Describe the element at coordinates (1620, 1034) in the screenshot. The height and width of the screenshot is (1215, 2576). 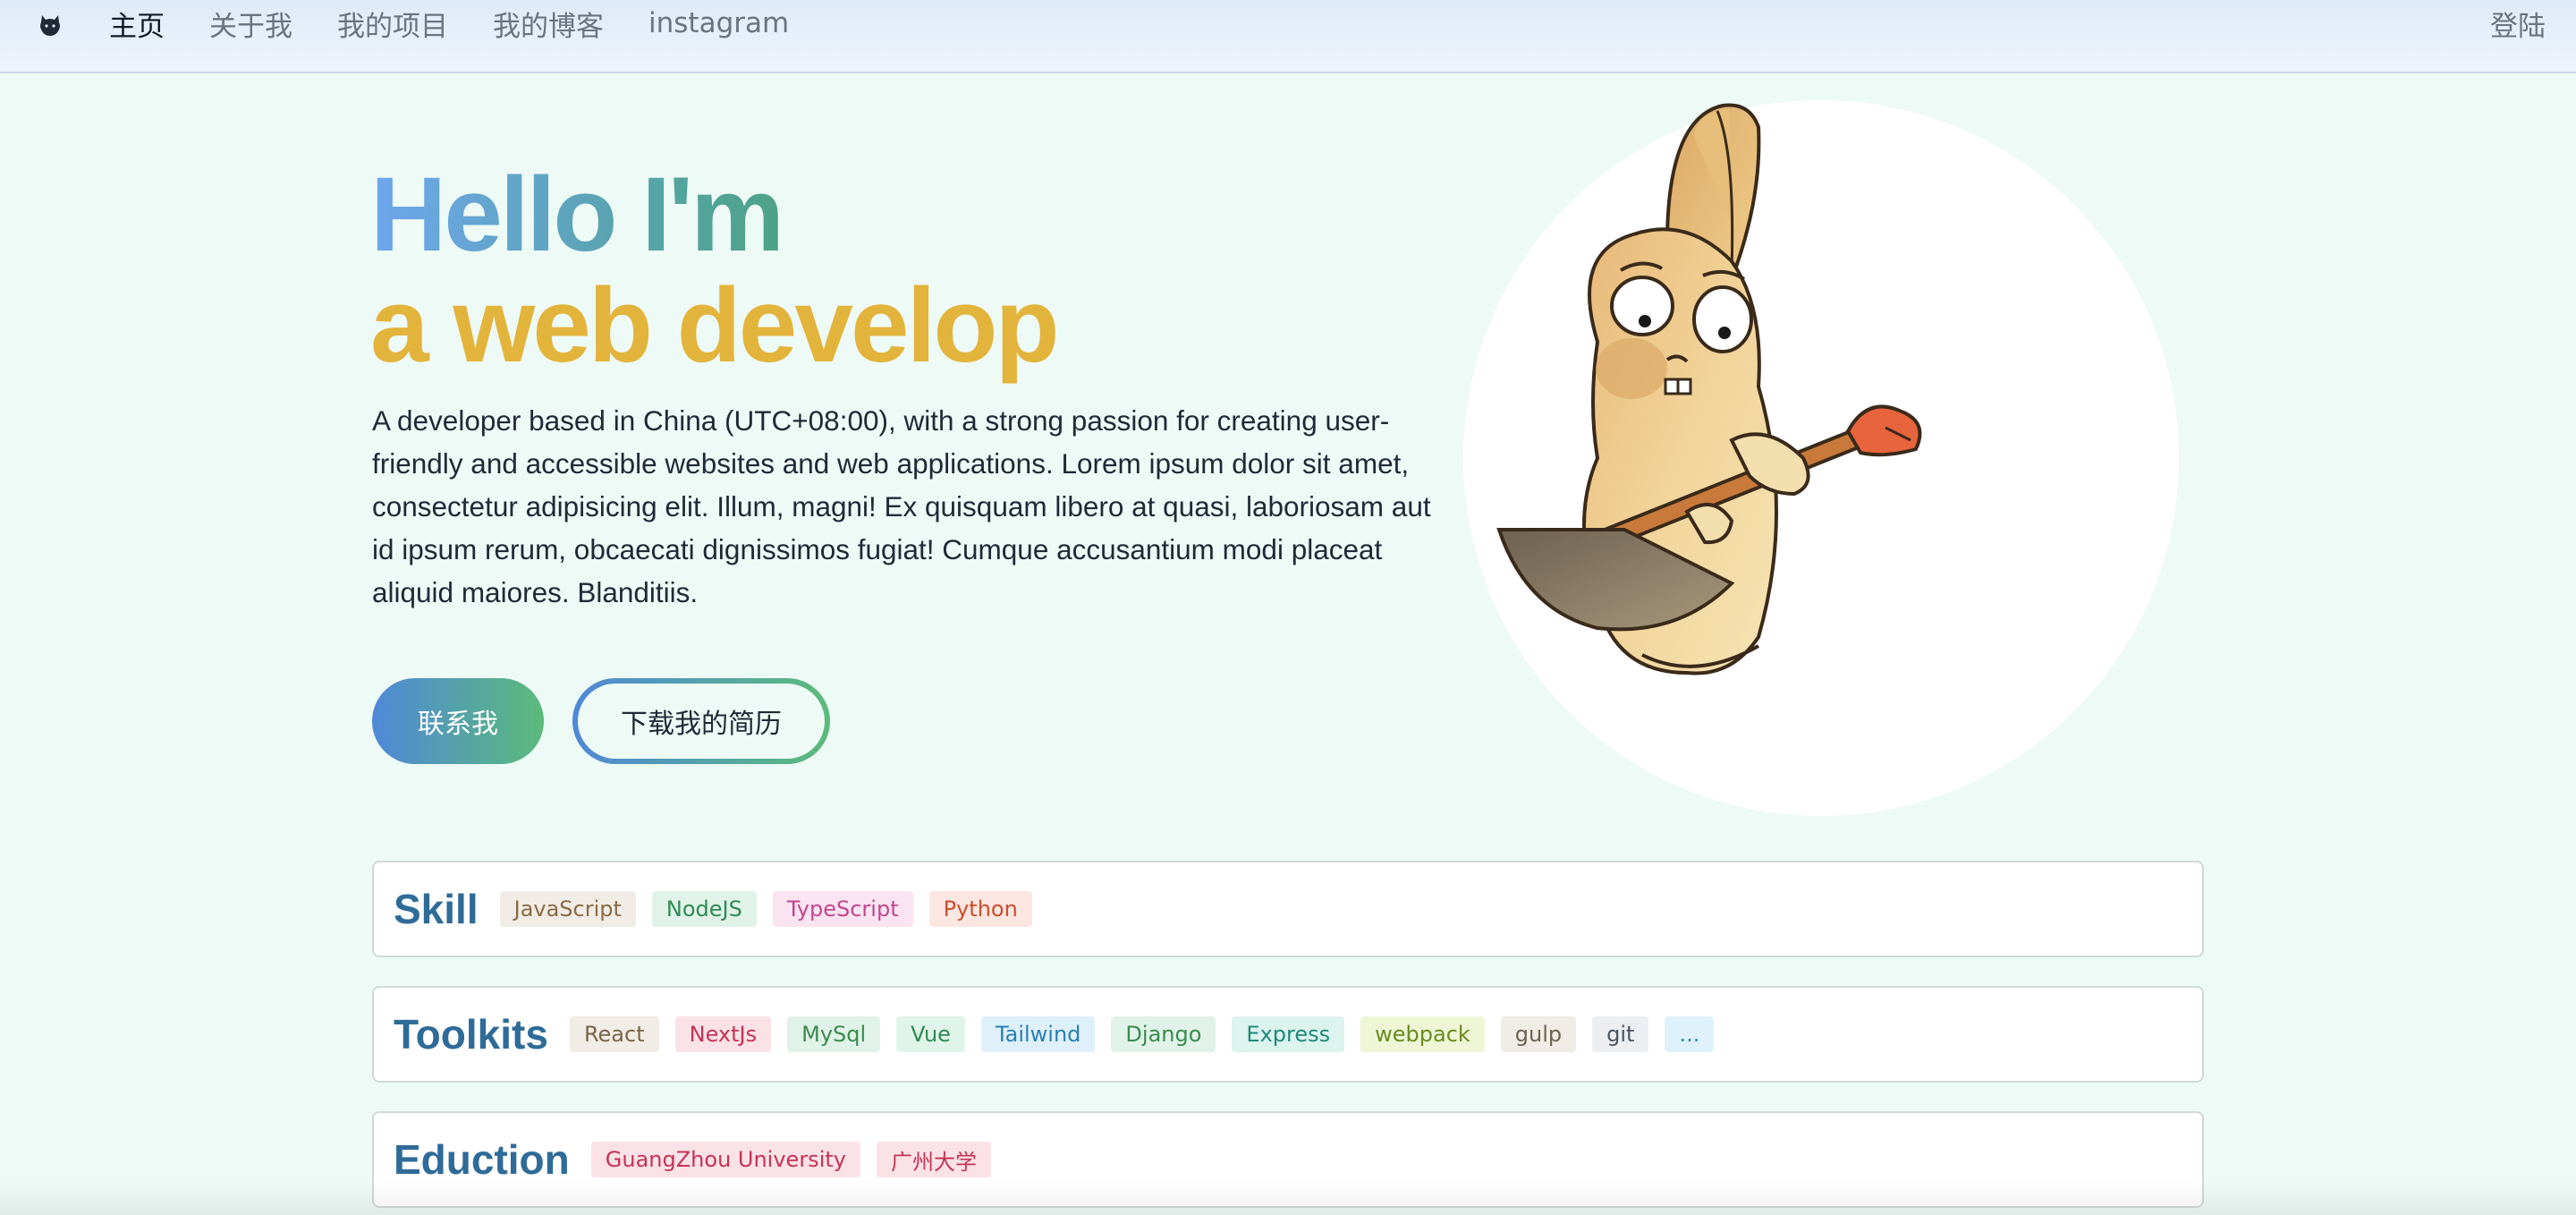
I see `toolkits-tag: git` at that location.